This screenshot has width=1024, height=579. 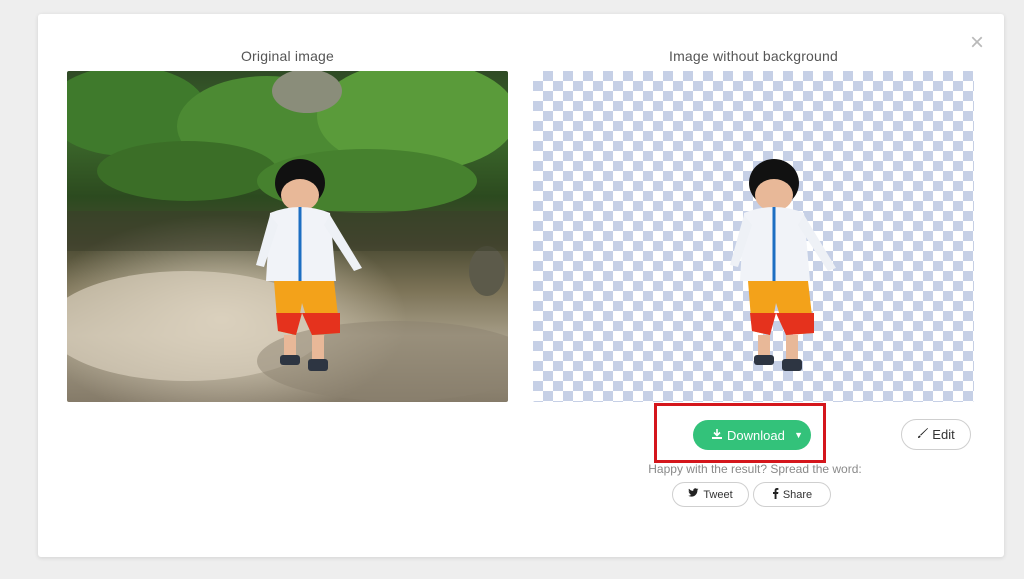 I want to click on share-label: Share, so click(x=797, y=494).